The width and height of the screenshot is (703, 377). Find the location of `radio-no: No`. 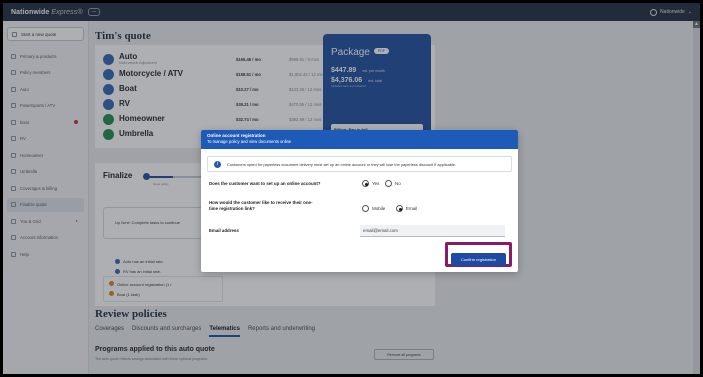

radio-no: No is located at coordinates (393, 183).